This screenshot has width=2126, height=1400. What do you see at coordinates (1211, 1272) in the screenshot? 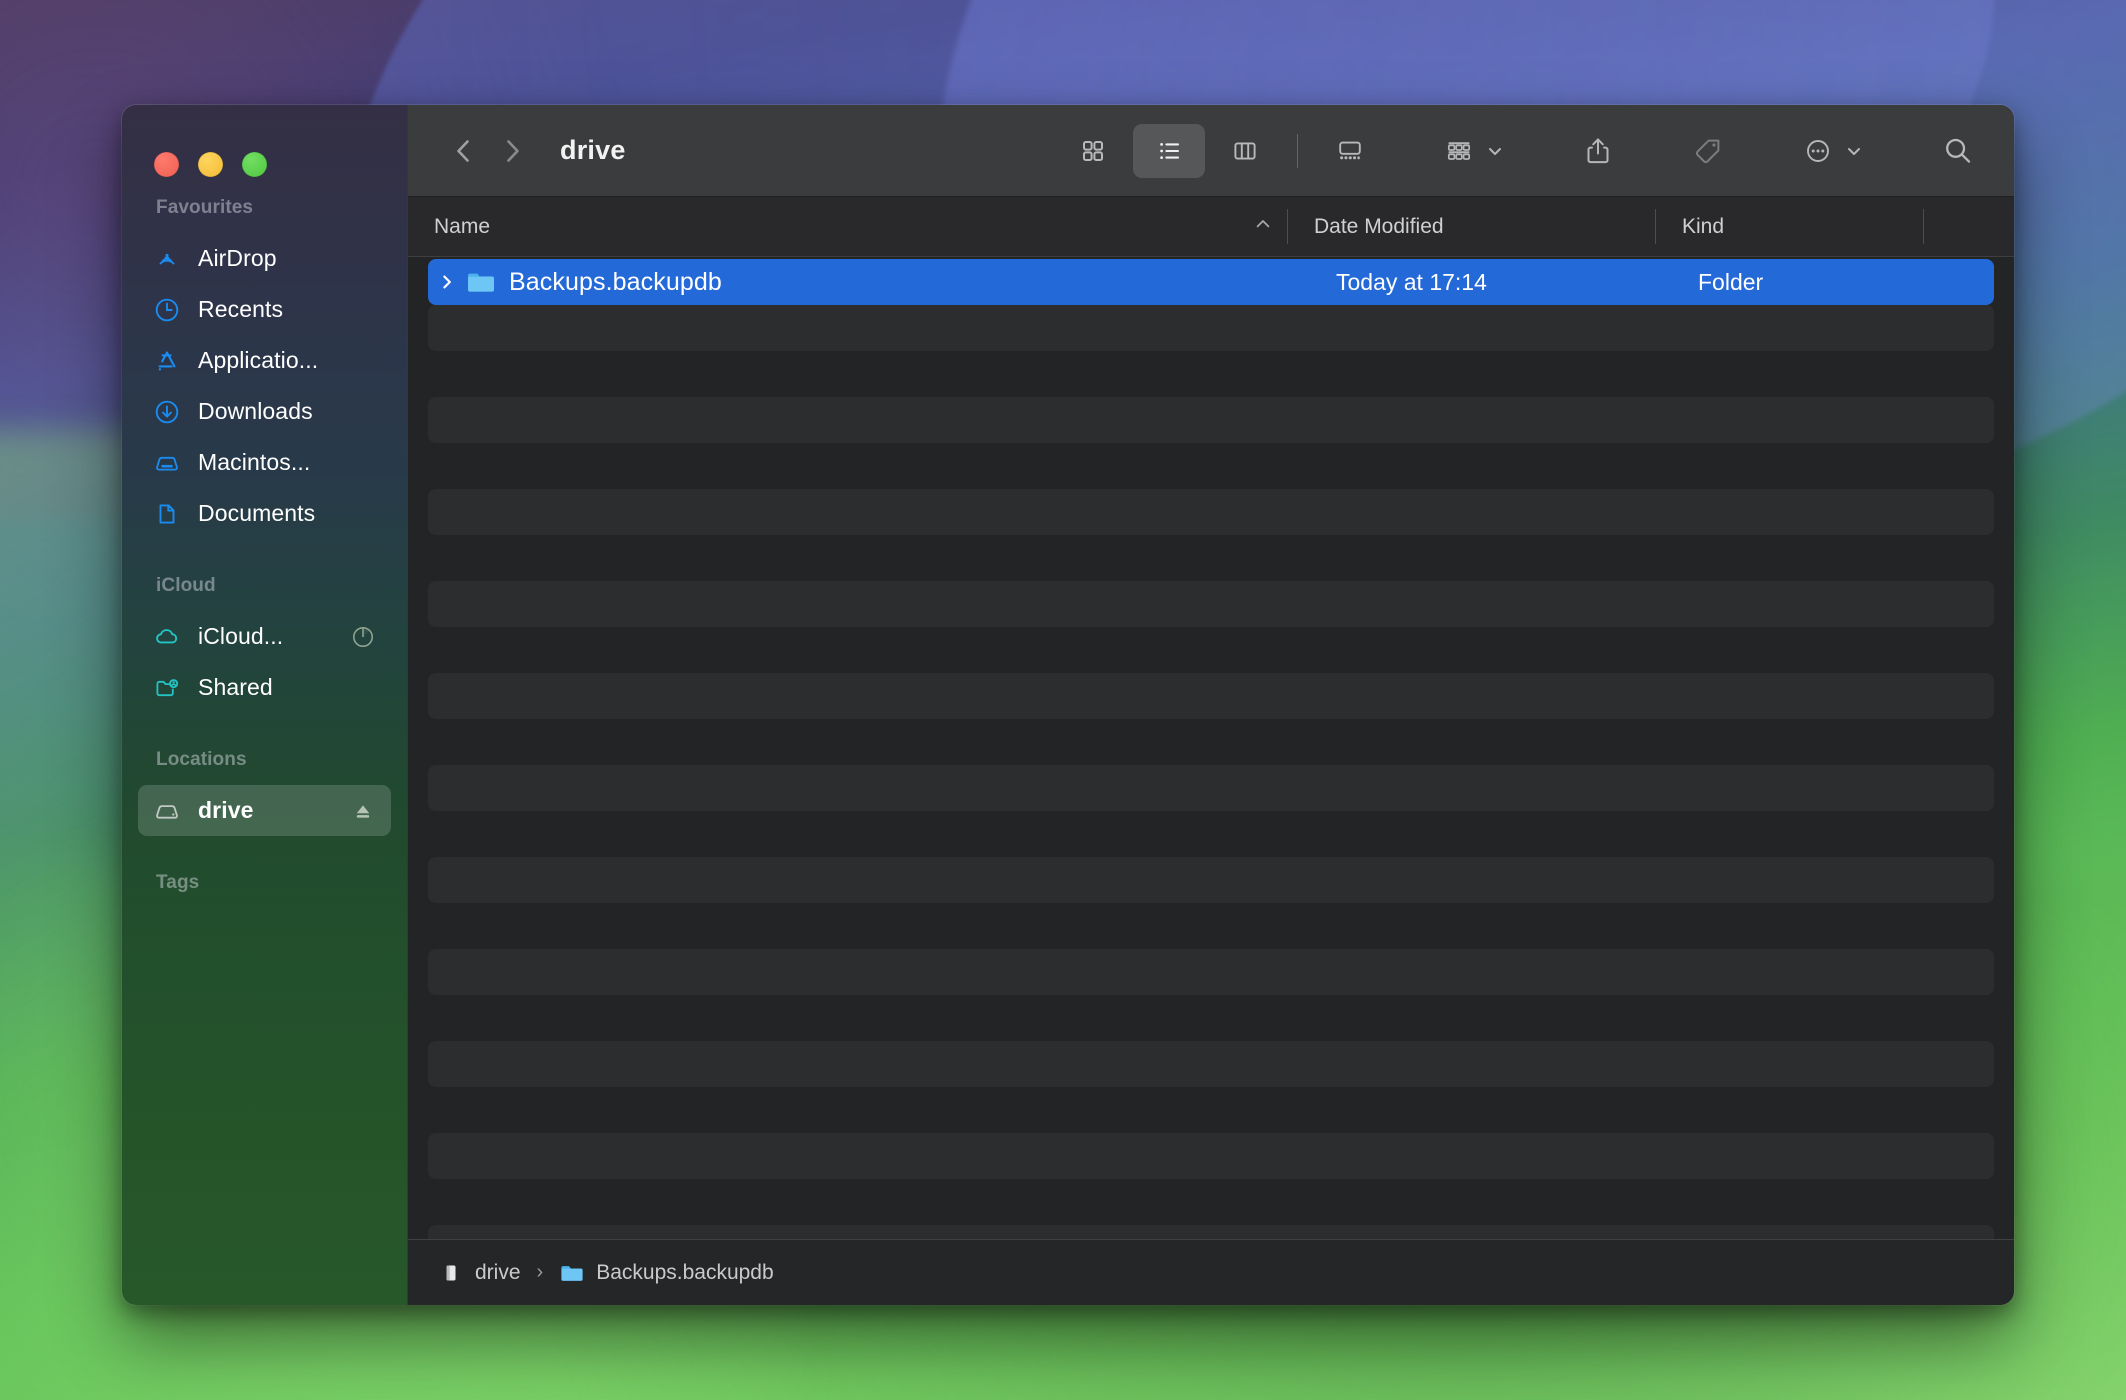
I see `path-bar: drive › Backups.backupdb` at bounding box center [1211, 1272].